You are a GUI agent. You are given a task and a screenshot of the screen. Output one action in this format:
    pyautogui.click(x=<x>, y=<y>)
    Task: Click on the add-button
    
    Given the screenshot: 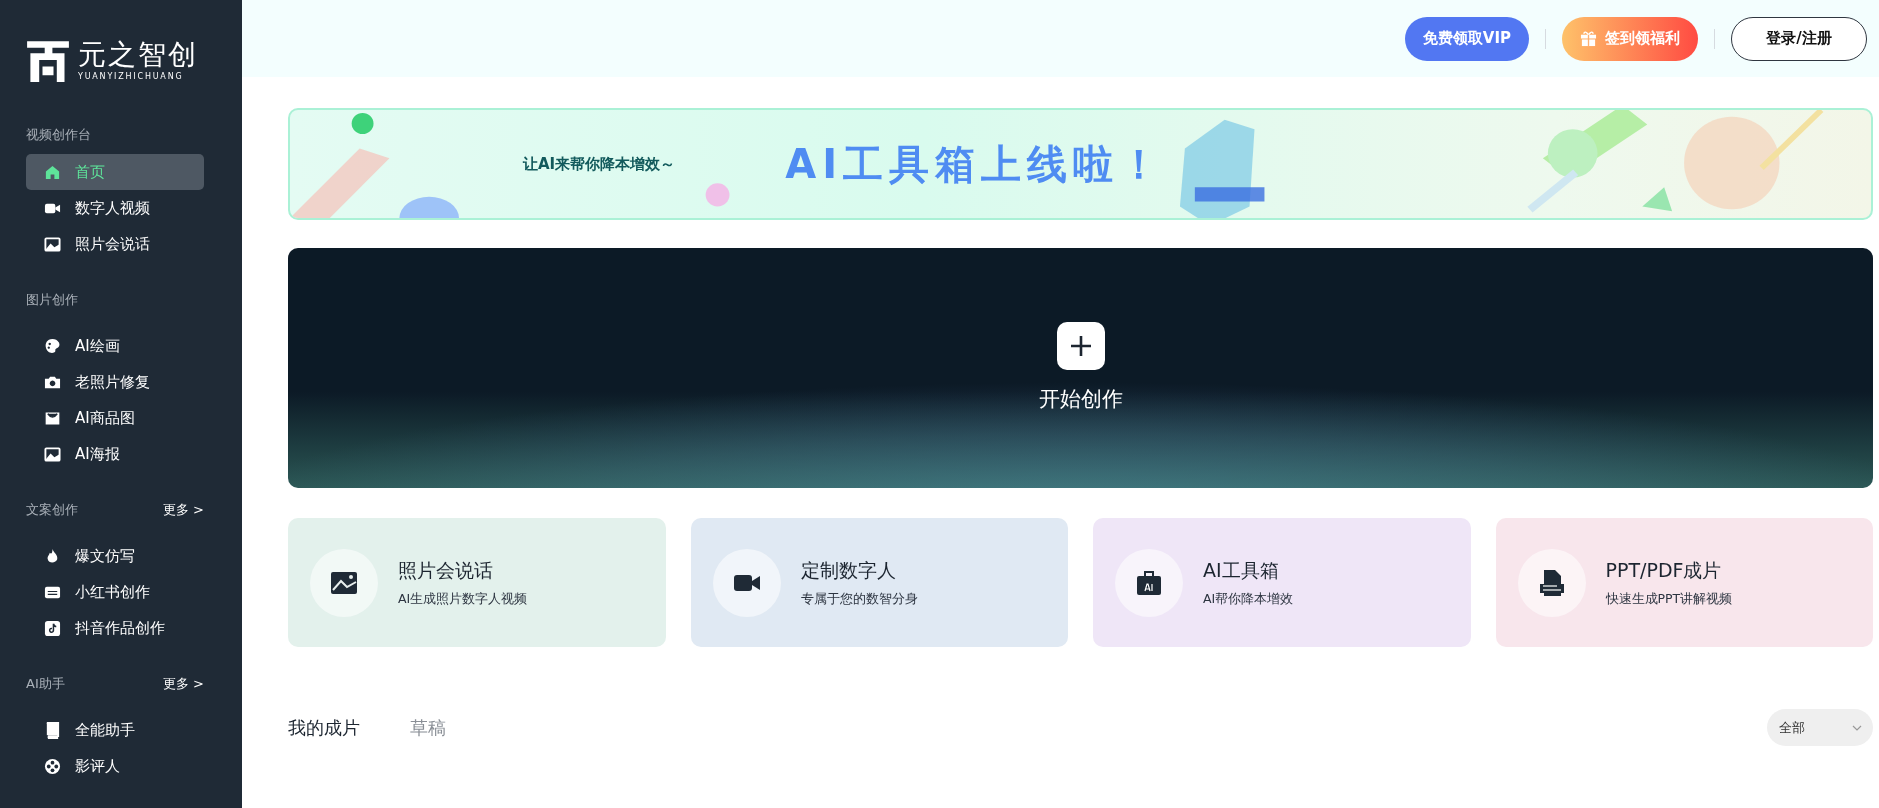 What is the action you would take?
    pyautogui.click(x=1080, y=346)
    